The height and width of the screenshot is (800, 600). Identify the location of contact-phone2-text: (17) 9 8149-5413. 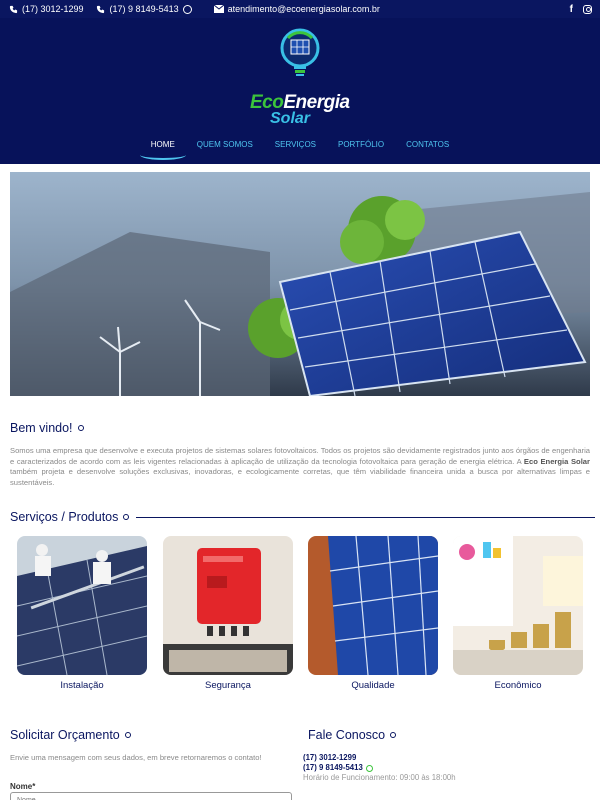
(333, 767).